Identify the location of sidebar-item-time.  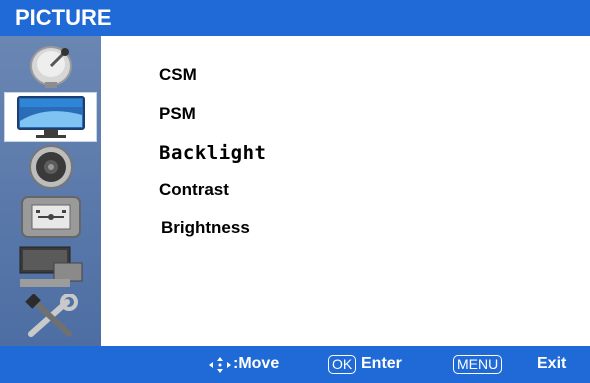
(50, 217).